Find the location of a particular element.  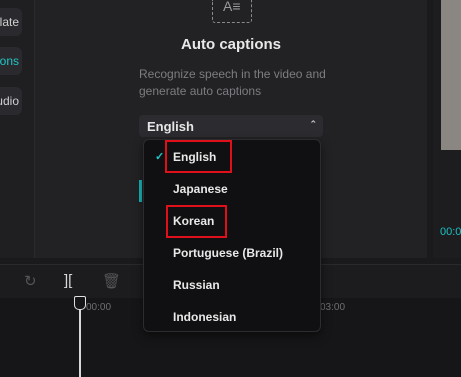

left-rail is located at coordinates (17, 129).